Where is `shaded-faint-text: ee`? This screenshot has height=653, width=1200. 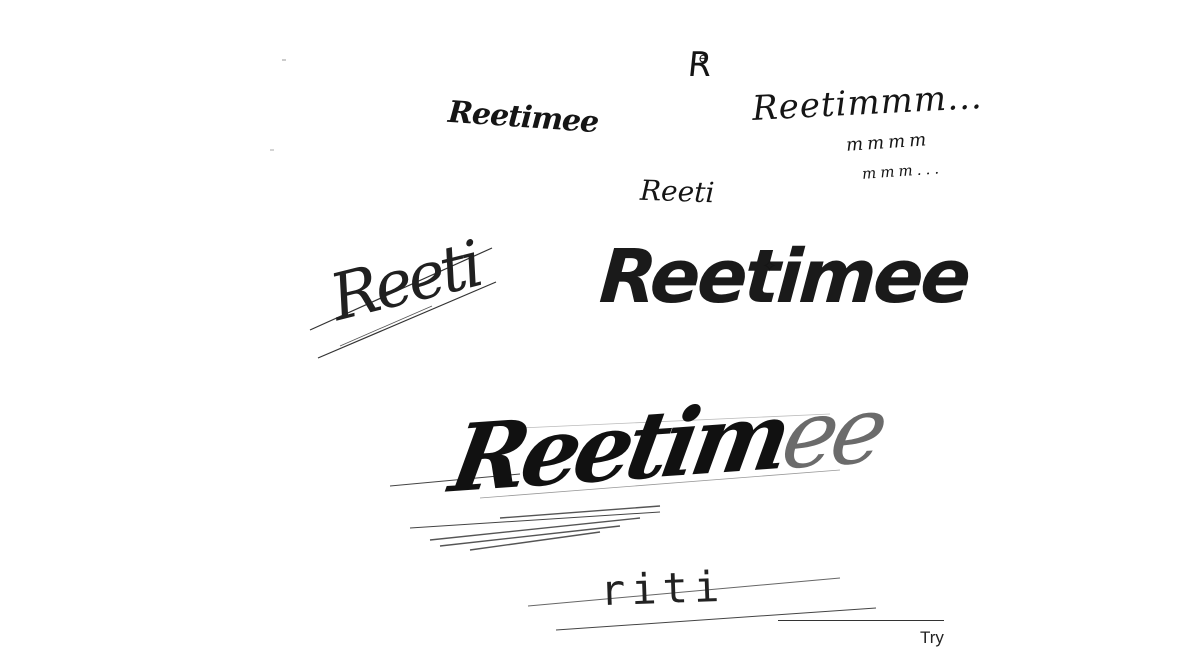
shaded-faint-text: ee is located at coordinates (832, 433).